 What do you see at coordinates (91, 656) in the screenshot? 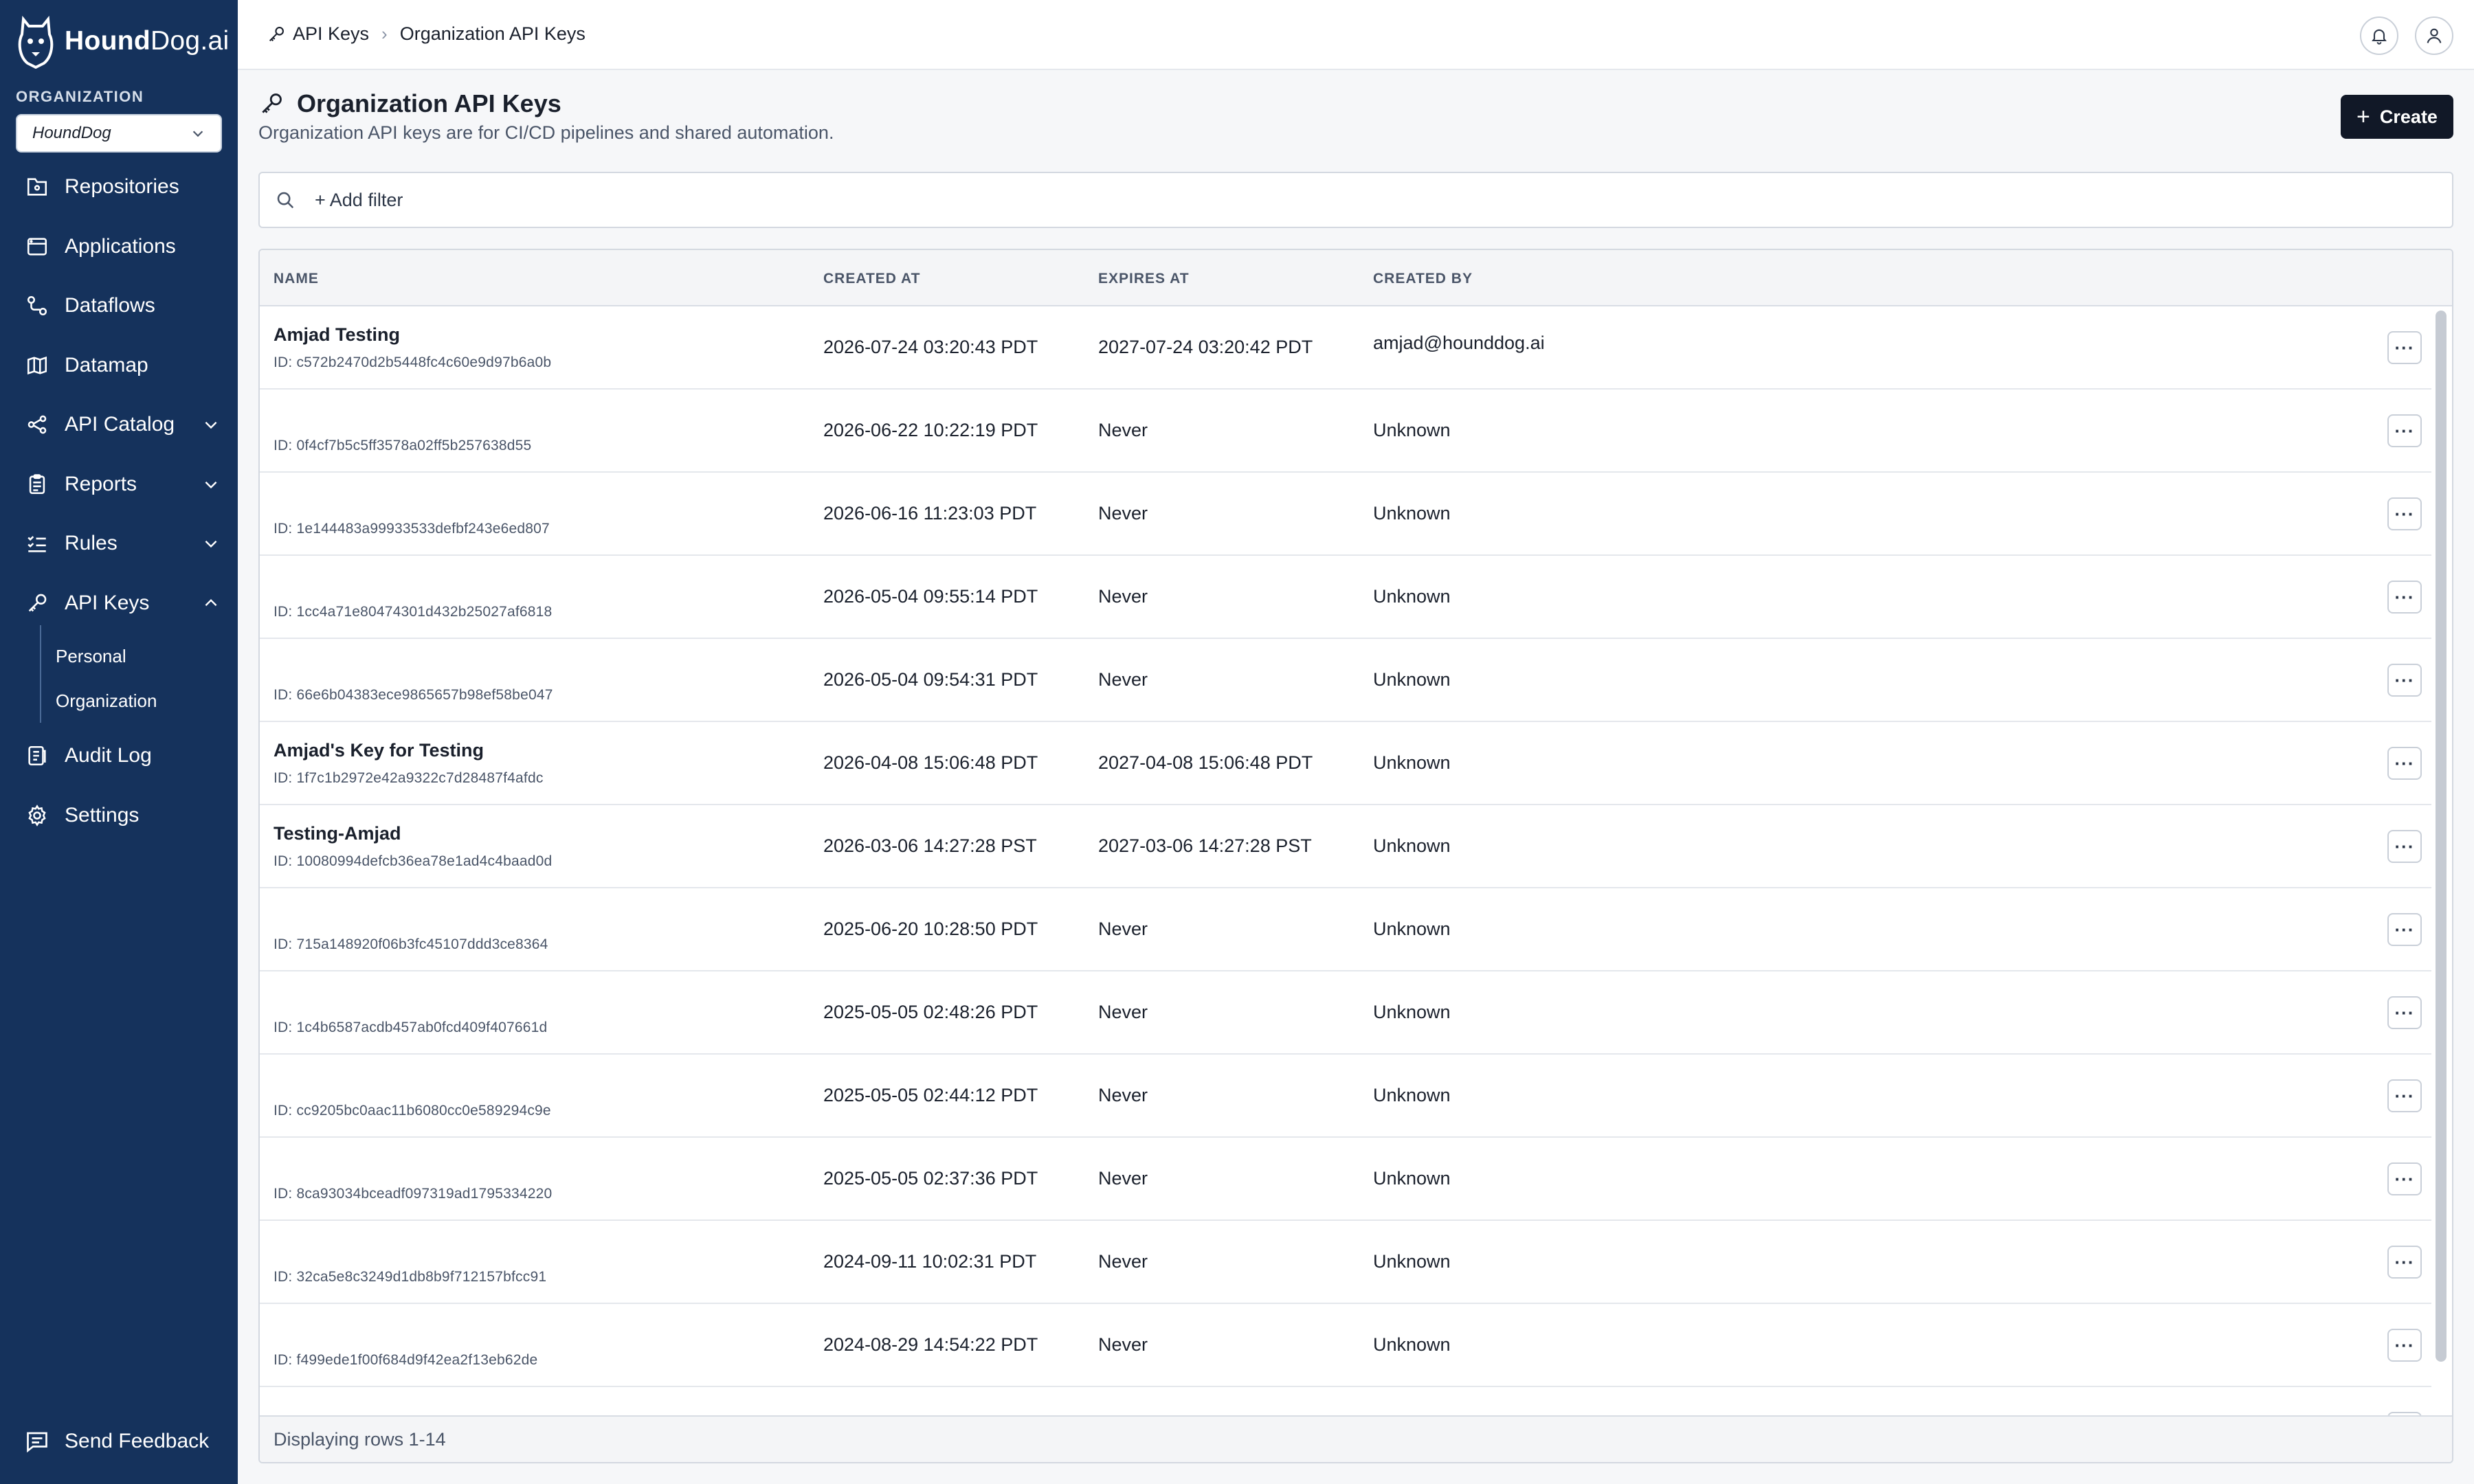
I see `sidebar-subitem-personal: Personal` at bounding box center [91, 656].